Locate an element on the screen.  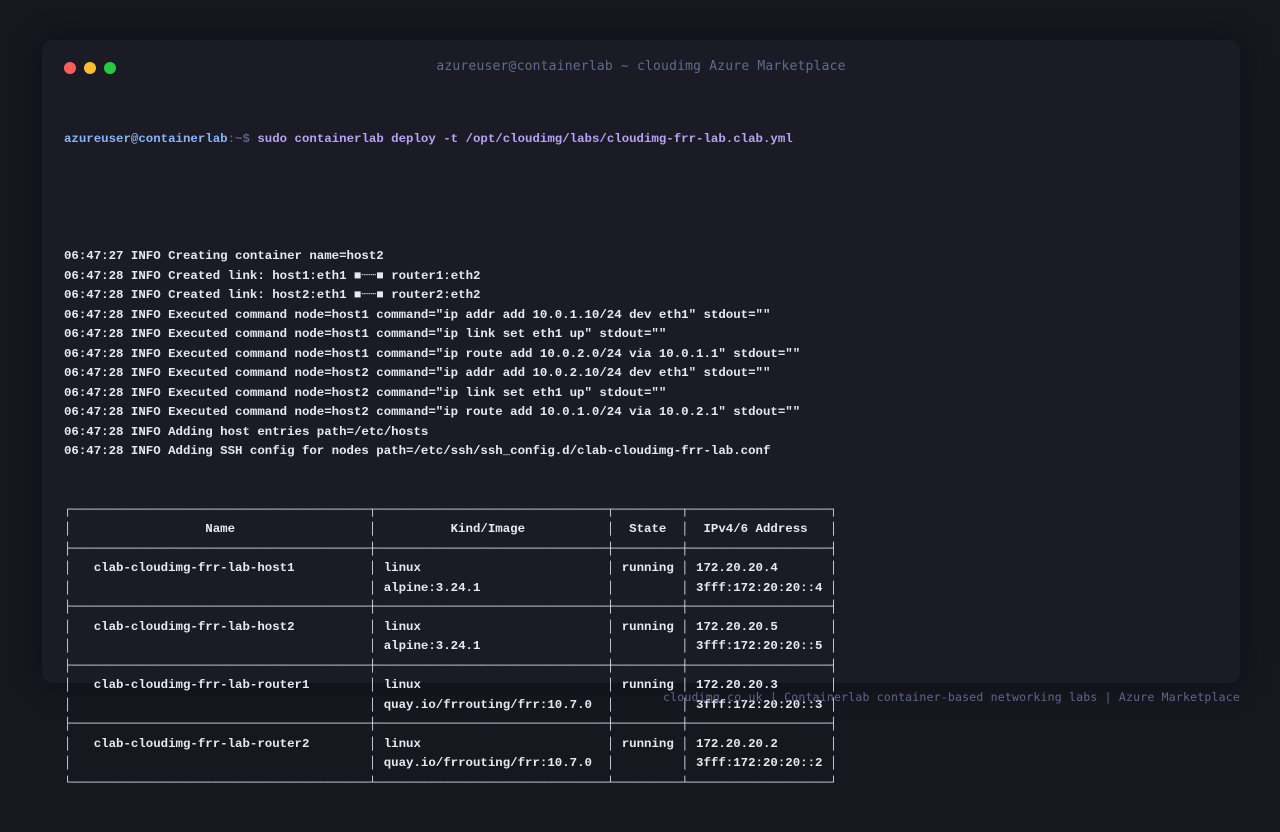
table-header-cell: Kind/Image is located at coordinates (491, 529).